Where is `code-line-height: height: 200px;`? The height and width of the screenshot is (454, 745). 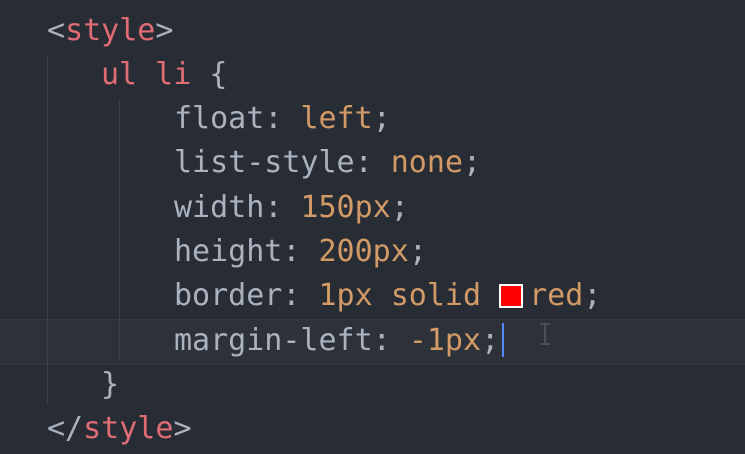
code-line-height: height: 200px; is located at coordinates (213, 252).